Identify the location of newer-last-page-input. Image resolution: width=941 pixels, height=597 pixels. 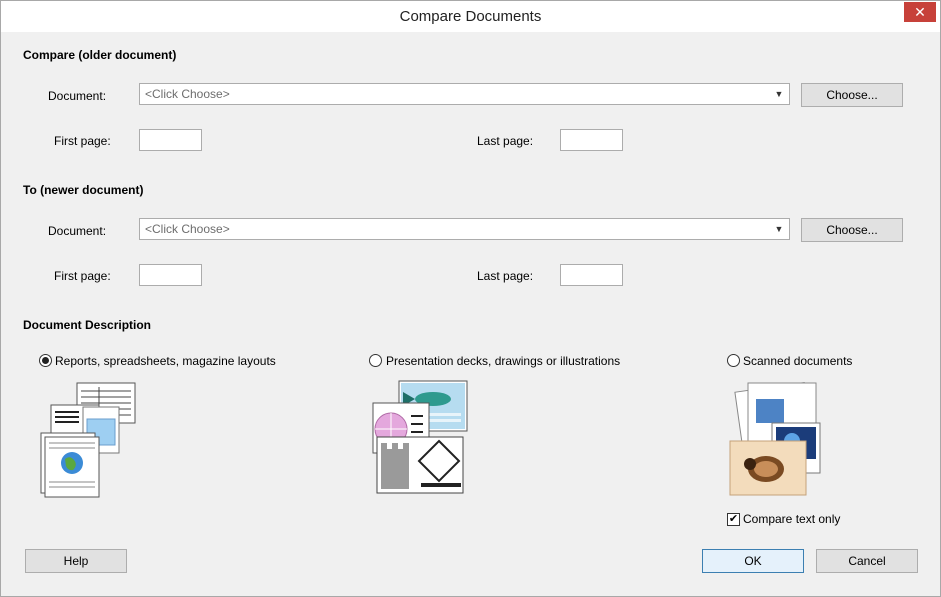
(591, 275).